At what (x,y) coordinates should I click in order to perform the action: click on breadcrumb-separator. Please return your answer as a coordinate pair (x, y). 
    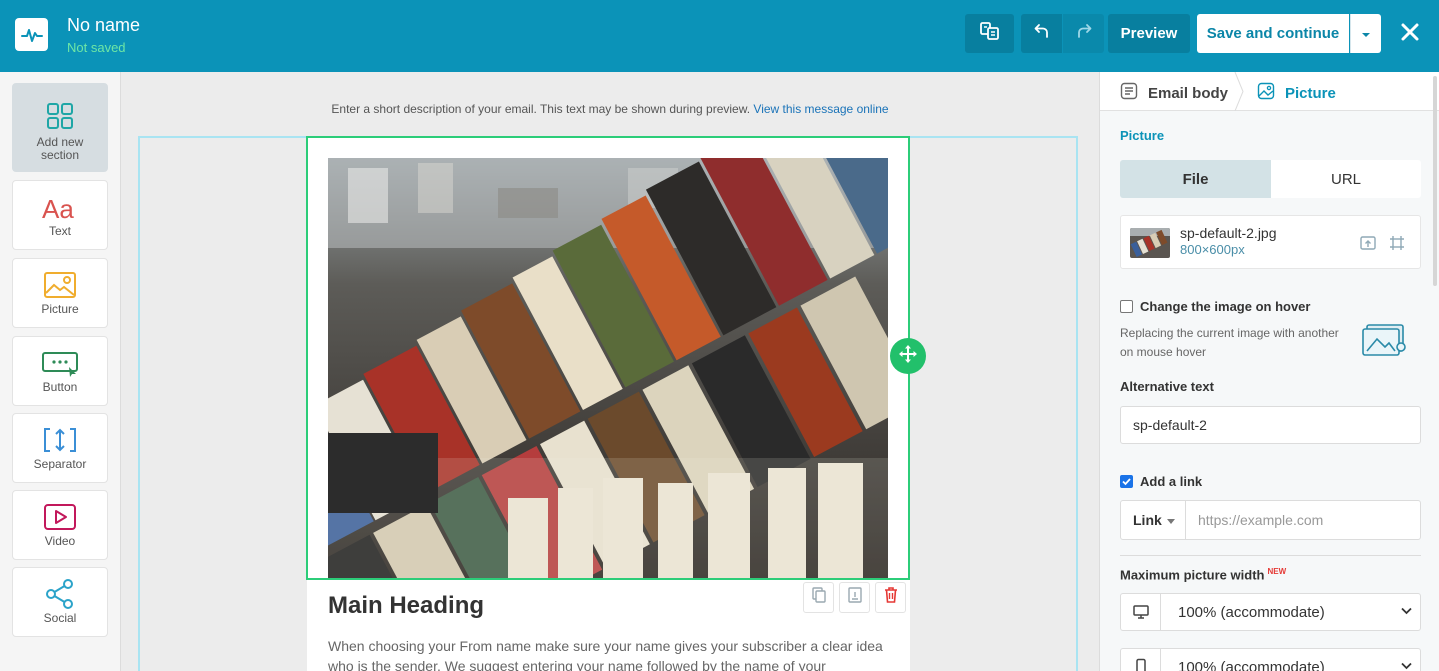
    Looking at the image, I should click on (1239, 92).